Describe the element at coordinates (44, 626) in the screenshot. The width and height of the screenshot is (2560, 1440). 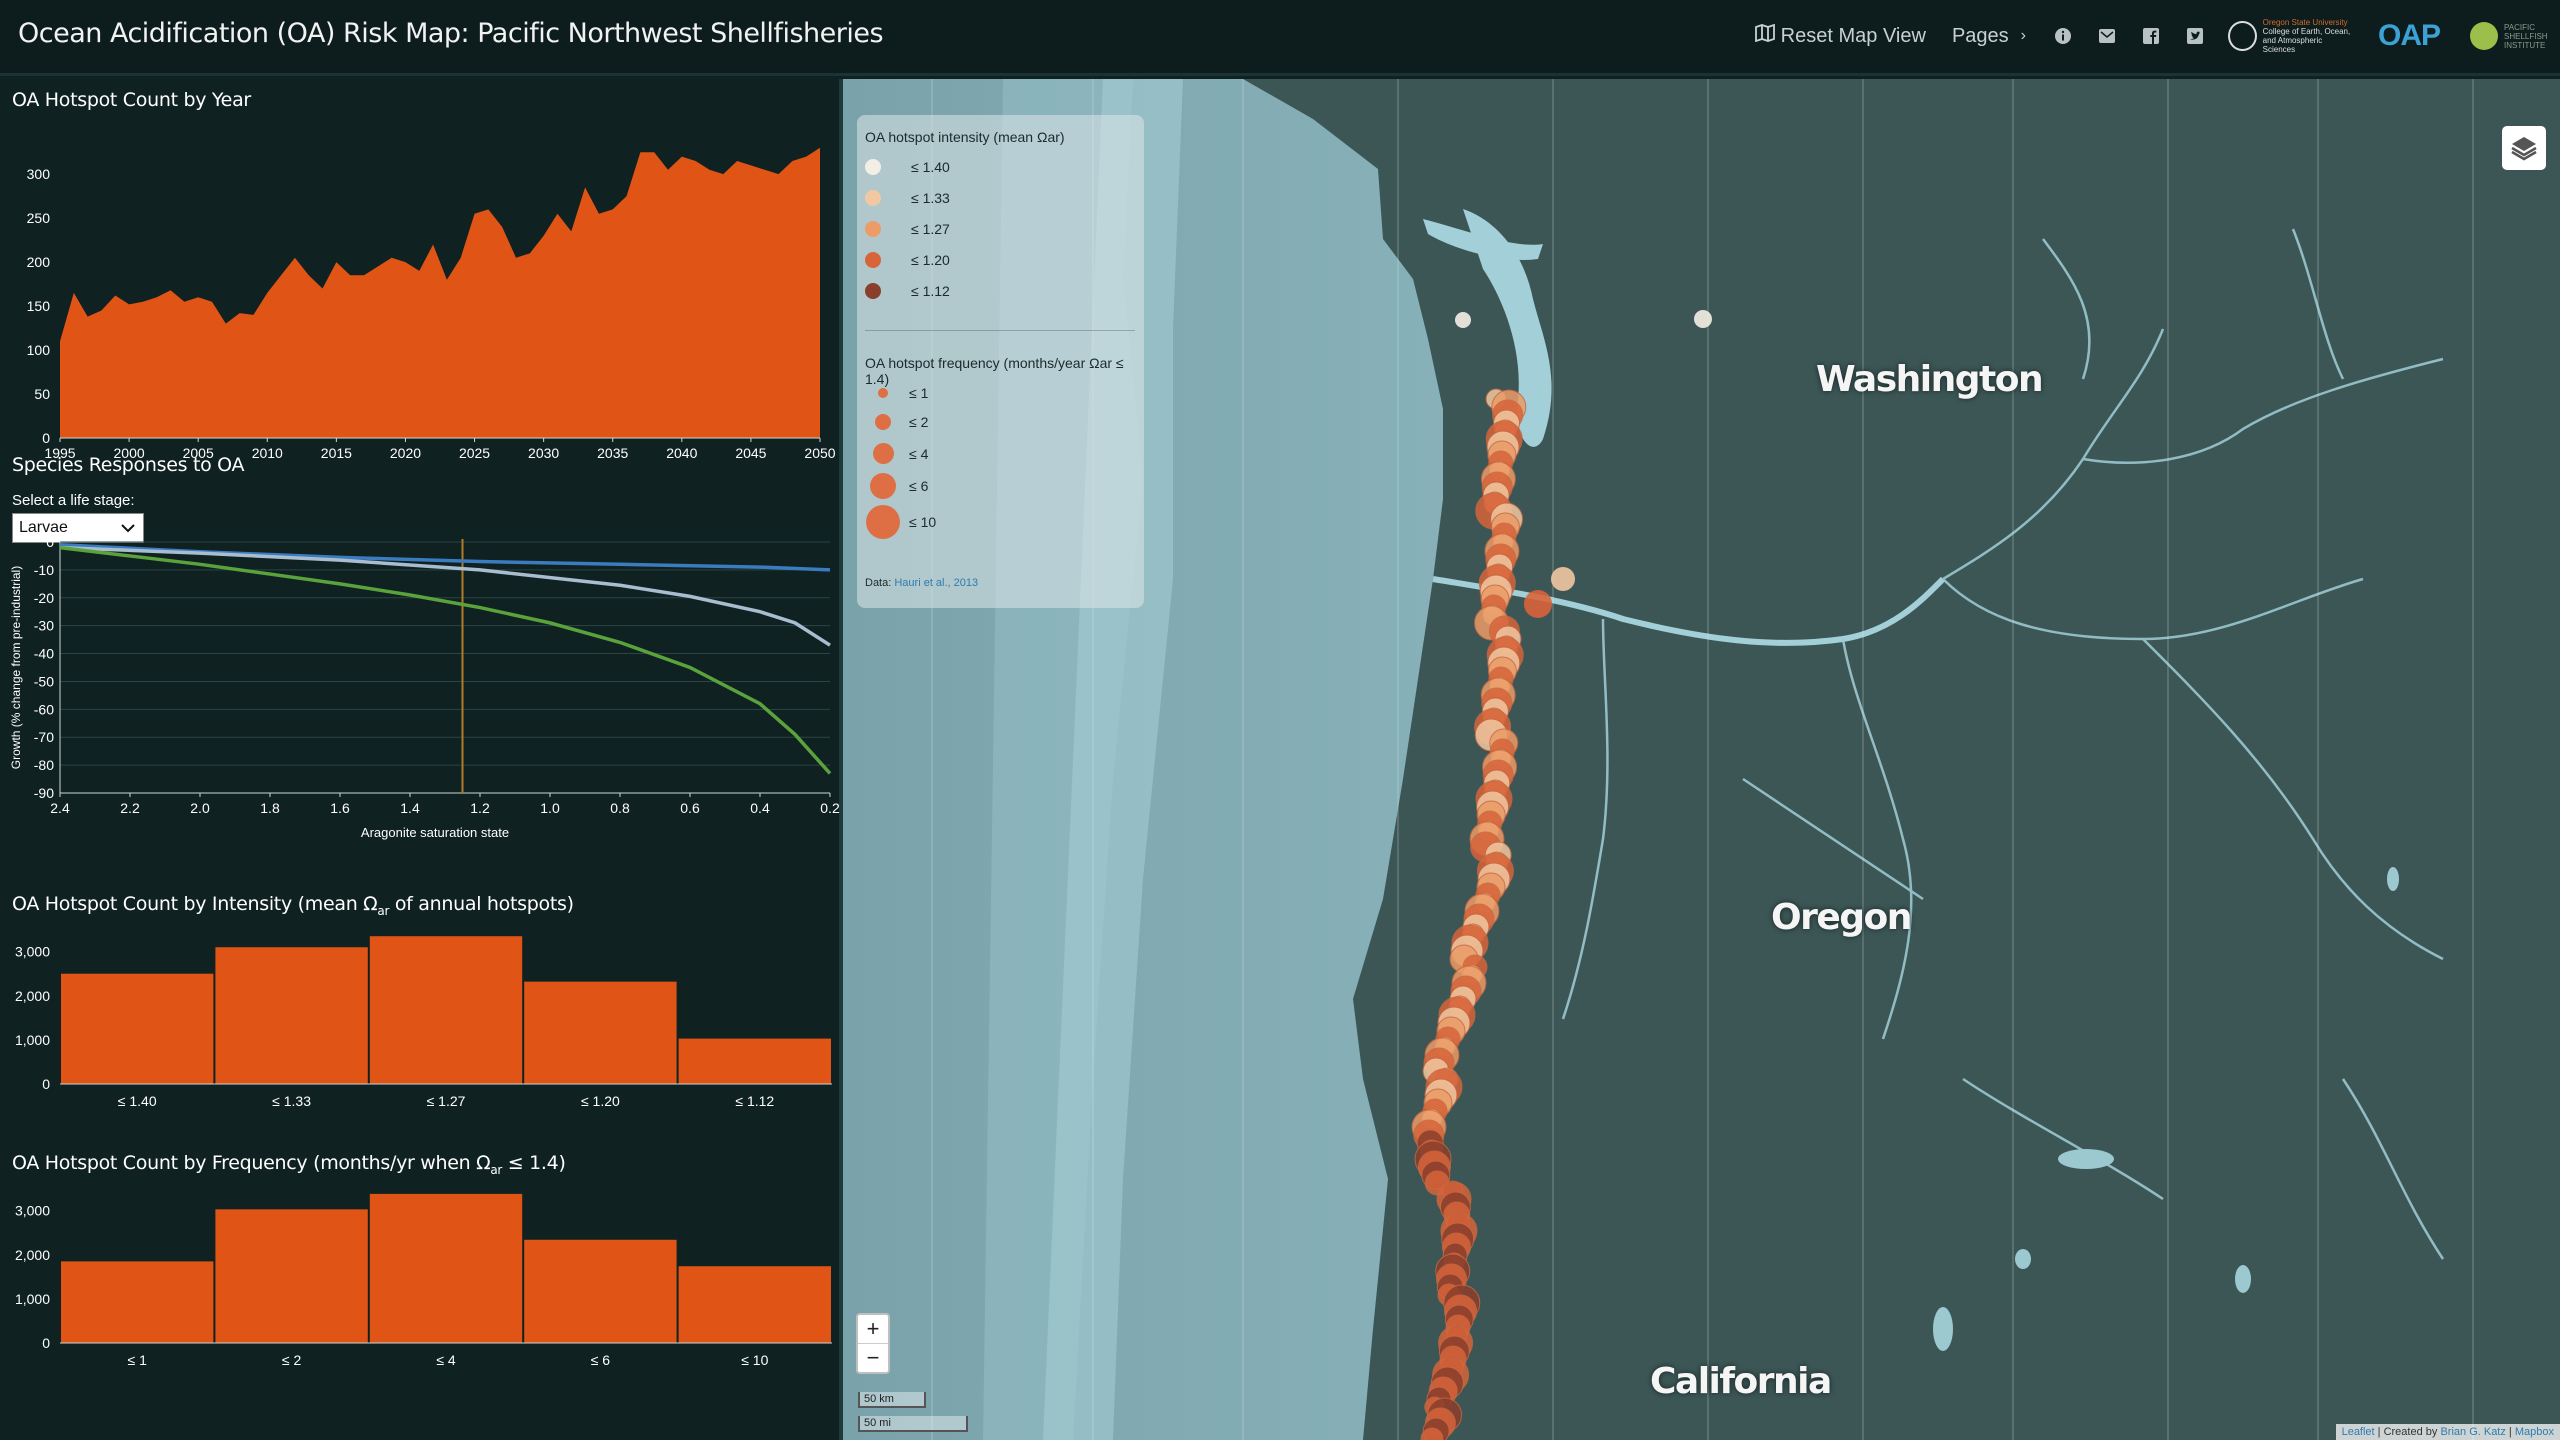
I see `y-tick-label: -30` at that location.